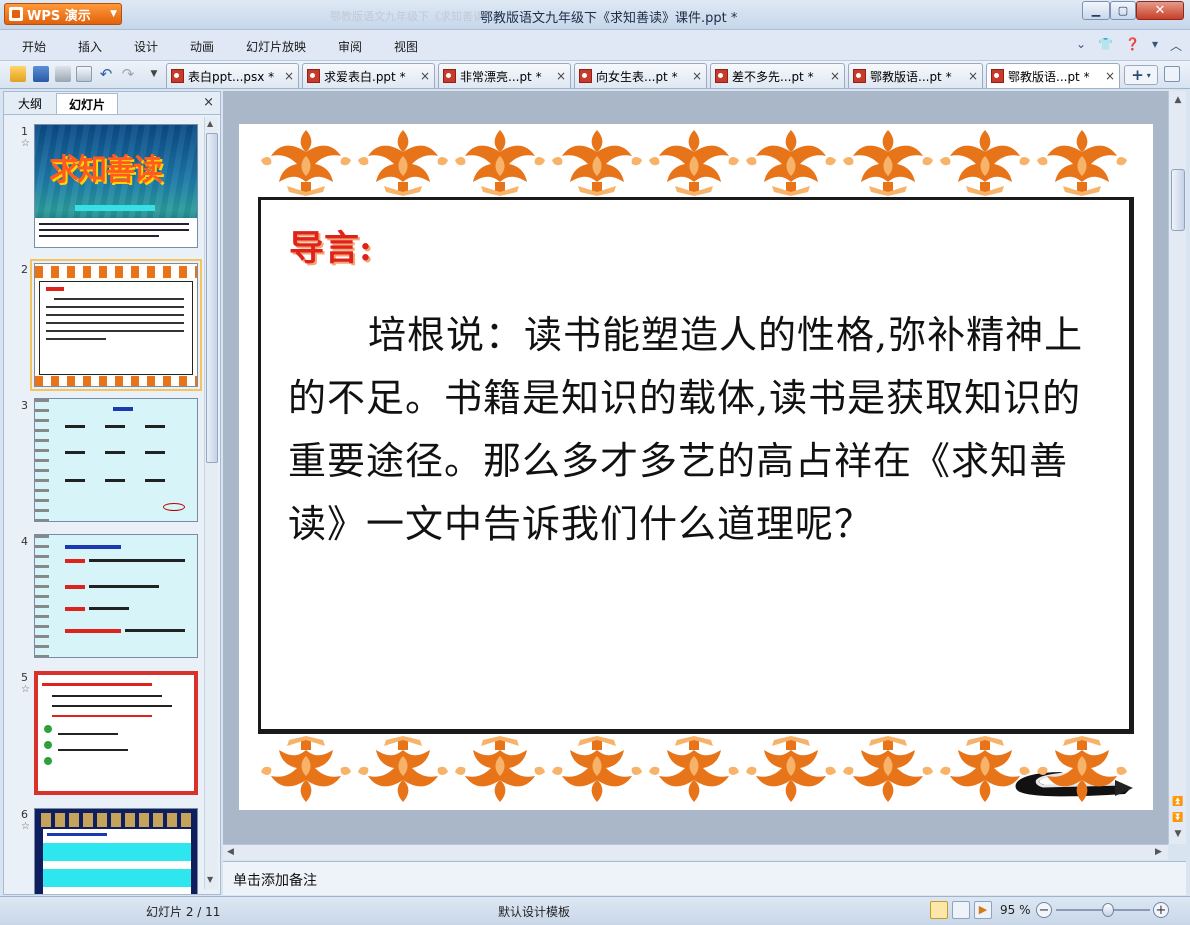  I want to click on scroll-right-icon: ▶, so click(1158, 852).